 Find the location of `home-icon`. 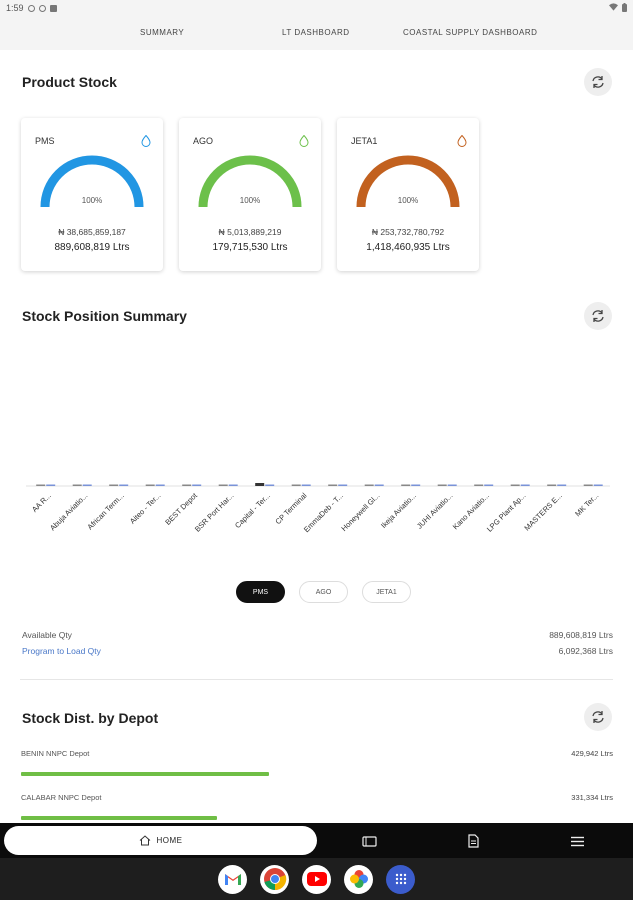

home-icon is located at coordinates (144, 840).